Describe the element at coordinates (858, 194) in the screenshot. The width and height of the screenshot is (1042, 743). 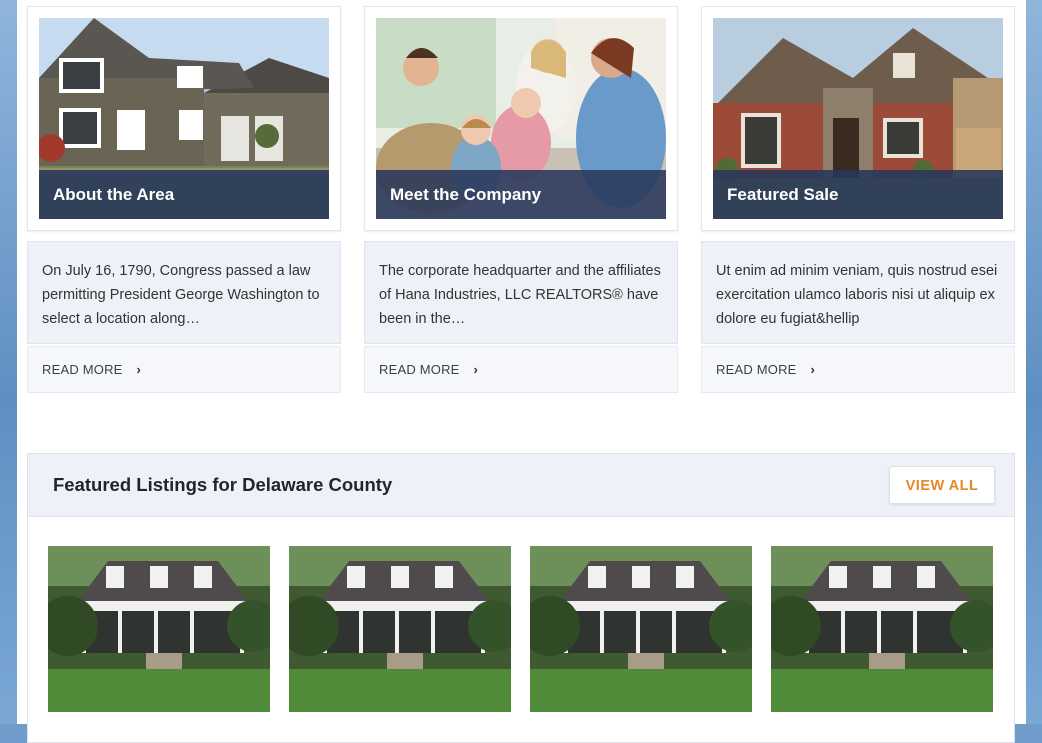
I see `card-caption: Featured Sale` at that location.